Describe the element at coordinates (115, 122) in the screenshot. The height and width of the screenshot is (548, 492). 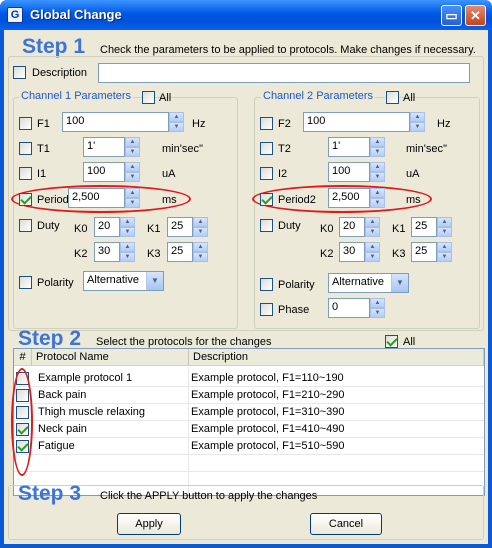
I see `f1-input: 100` at that location.